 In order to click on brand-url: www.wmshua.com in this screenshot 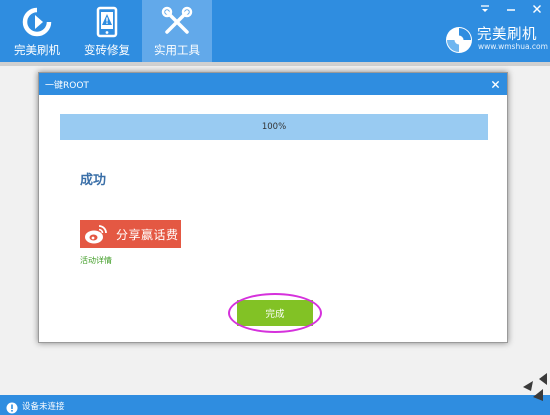, I will do `click(513, 46)`.